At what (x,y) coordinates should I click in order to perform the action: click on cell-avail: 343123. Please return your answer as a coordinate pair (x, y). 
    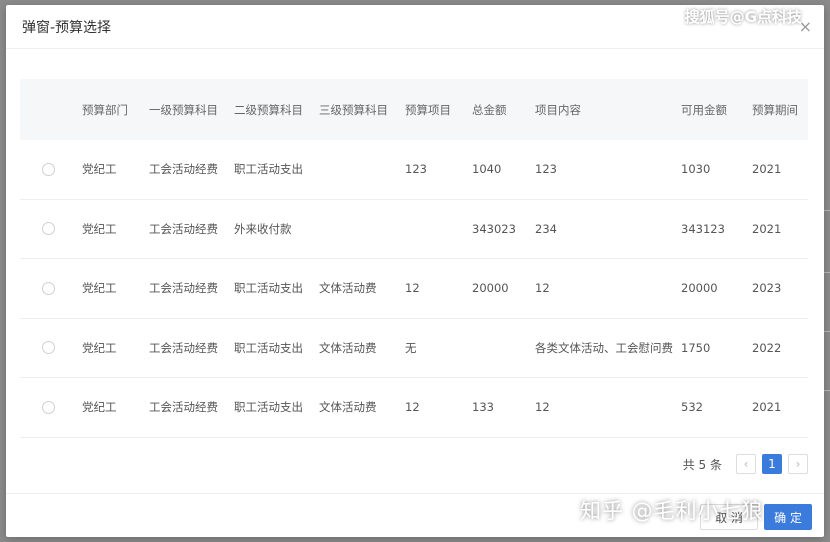
    Looking at the image, I should click on (703, 228).